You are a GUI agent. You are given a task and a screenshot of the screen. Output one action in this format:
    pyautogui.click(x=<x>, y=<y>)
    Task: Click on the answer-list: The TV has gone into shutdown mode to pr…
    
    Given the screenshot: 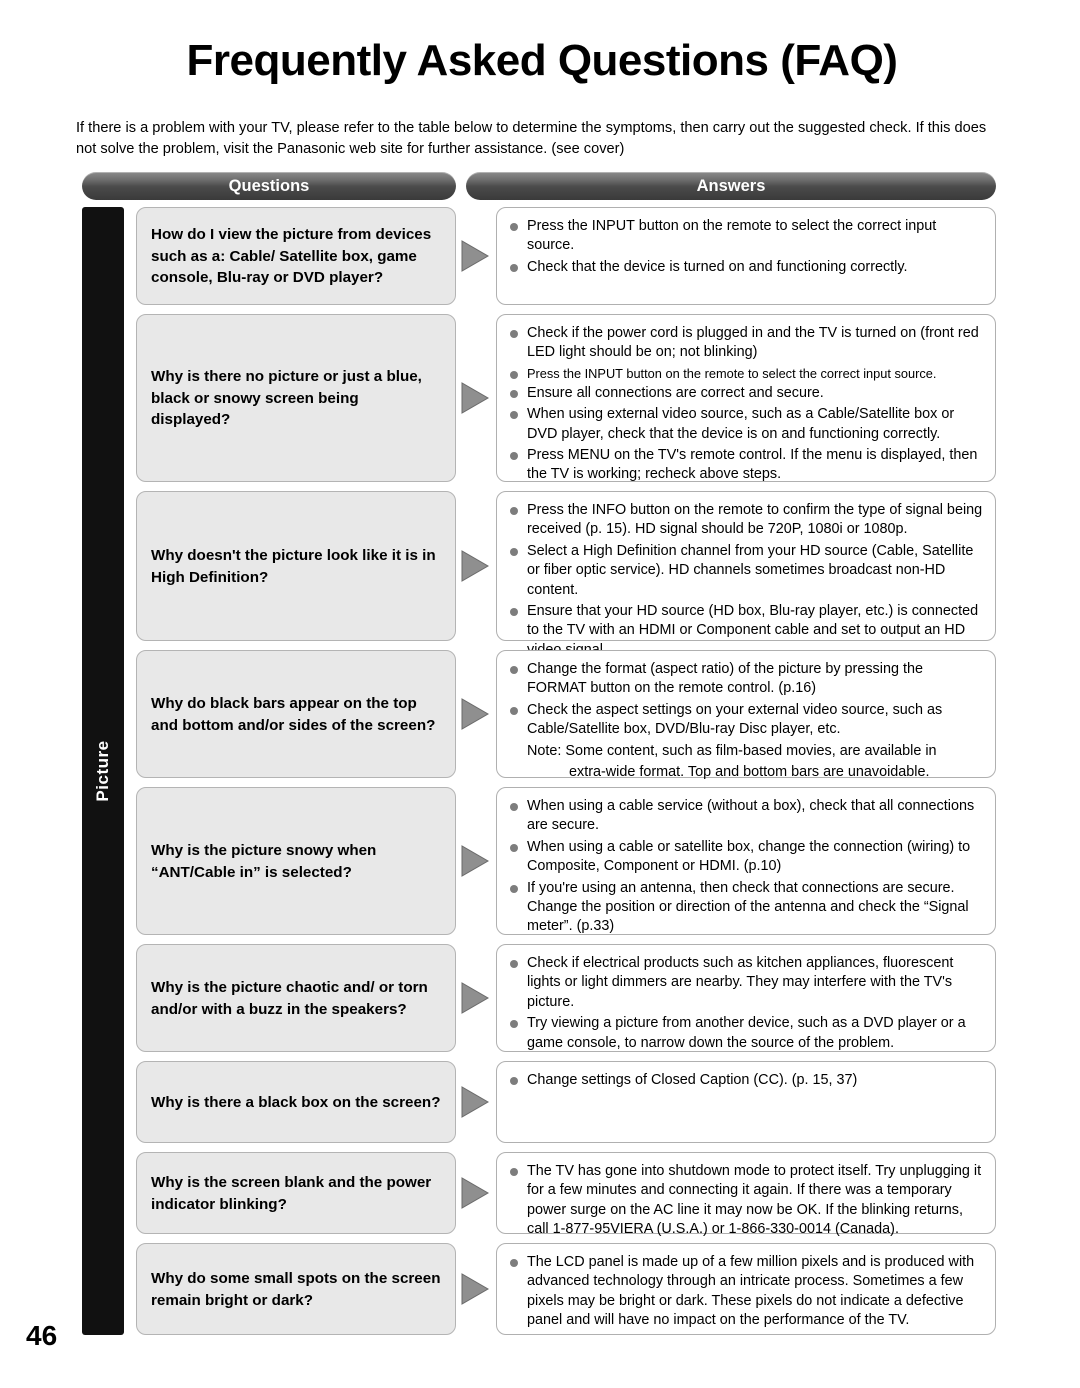 What is the action you would take?
    pyautogui.click(x=745, y=1201)
    